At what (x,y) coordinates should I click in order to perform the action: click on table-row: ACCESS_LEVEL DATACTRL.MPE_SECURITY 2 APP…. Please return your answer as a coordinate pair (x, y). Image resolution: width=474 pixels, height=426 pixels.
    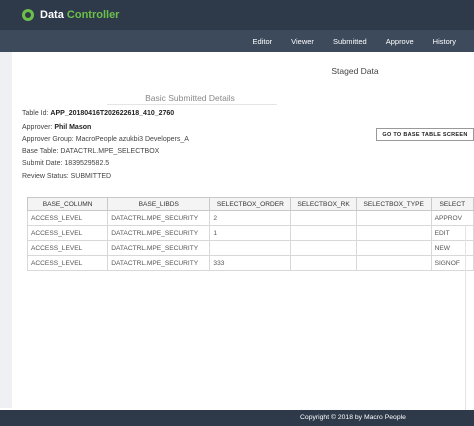
    Looking at the image, I should click on (250, 218).